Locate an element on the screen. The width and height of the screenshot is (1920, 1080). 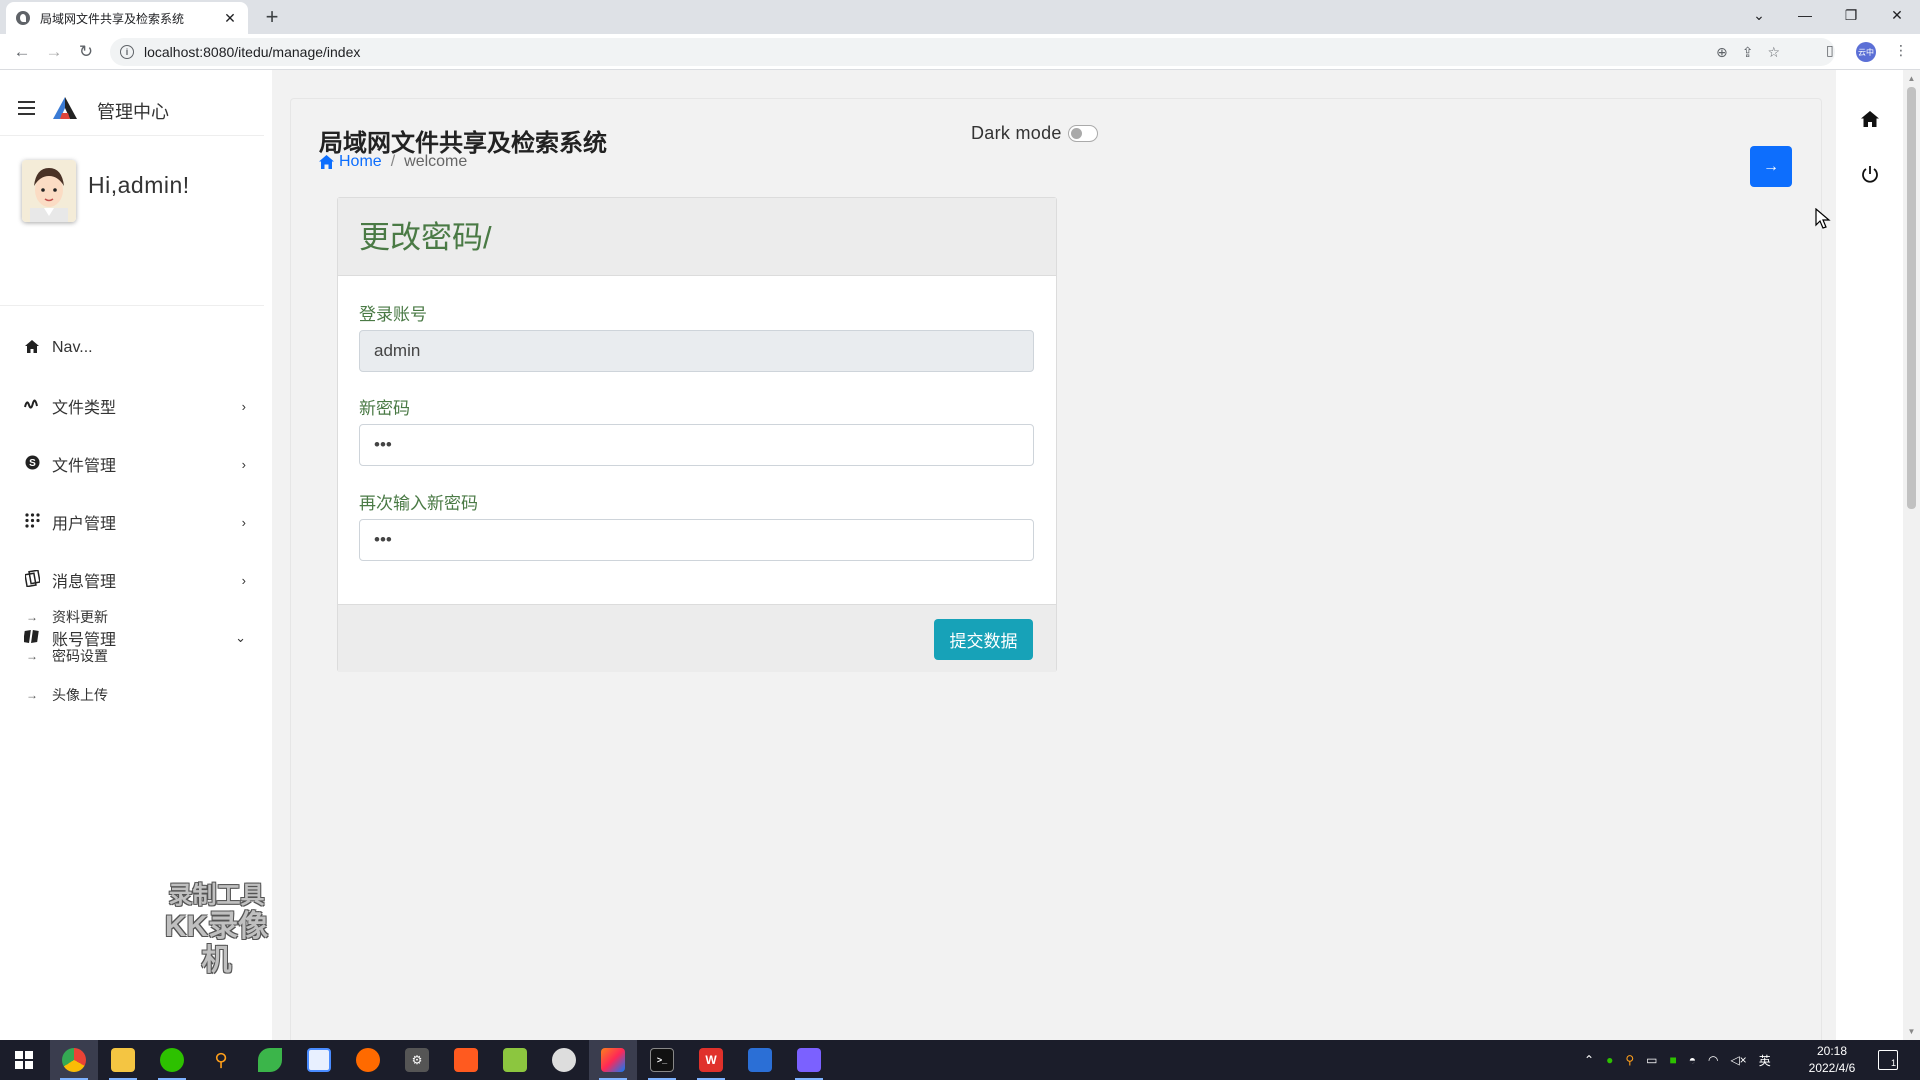
bookmark-star-icon: ☆ is located at coordinates (1773, 52).